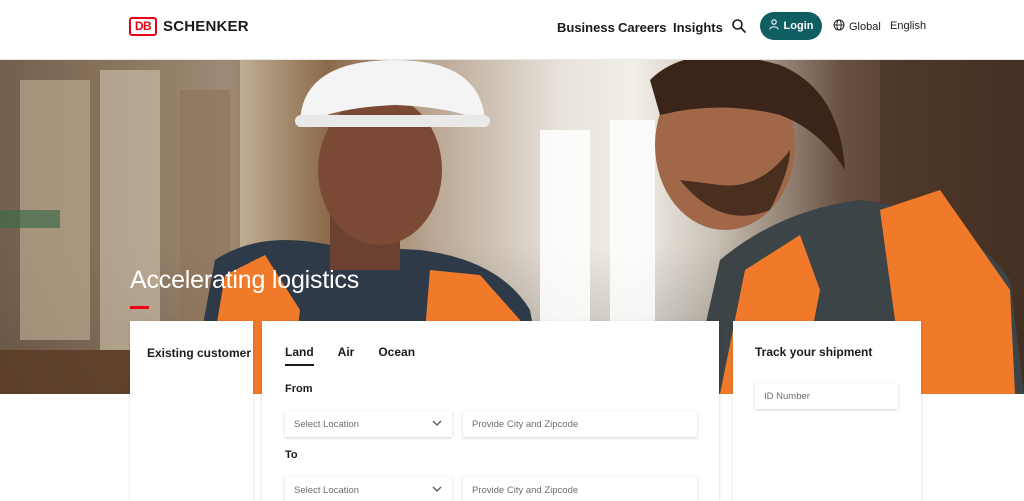  I want to click on user-icon, so click(773, 26).